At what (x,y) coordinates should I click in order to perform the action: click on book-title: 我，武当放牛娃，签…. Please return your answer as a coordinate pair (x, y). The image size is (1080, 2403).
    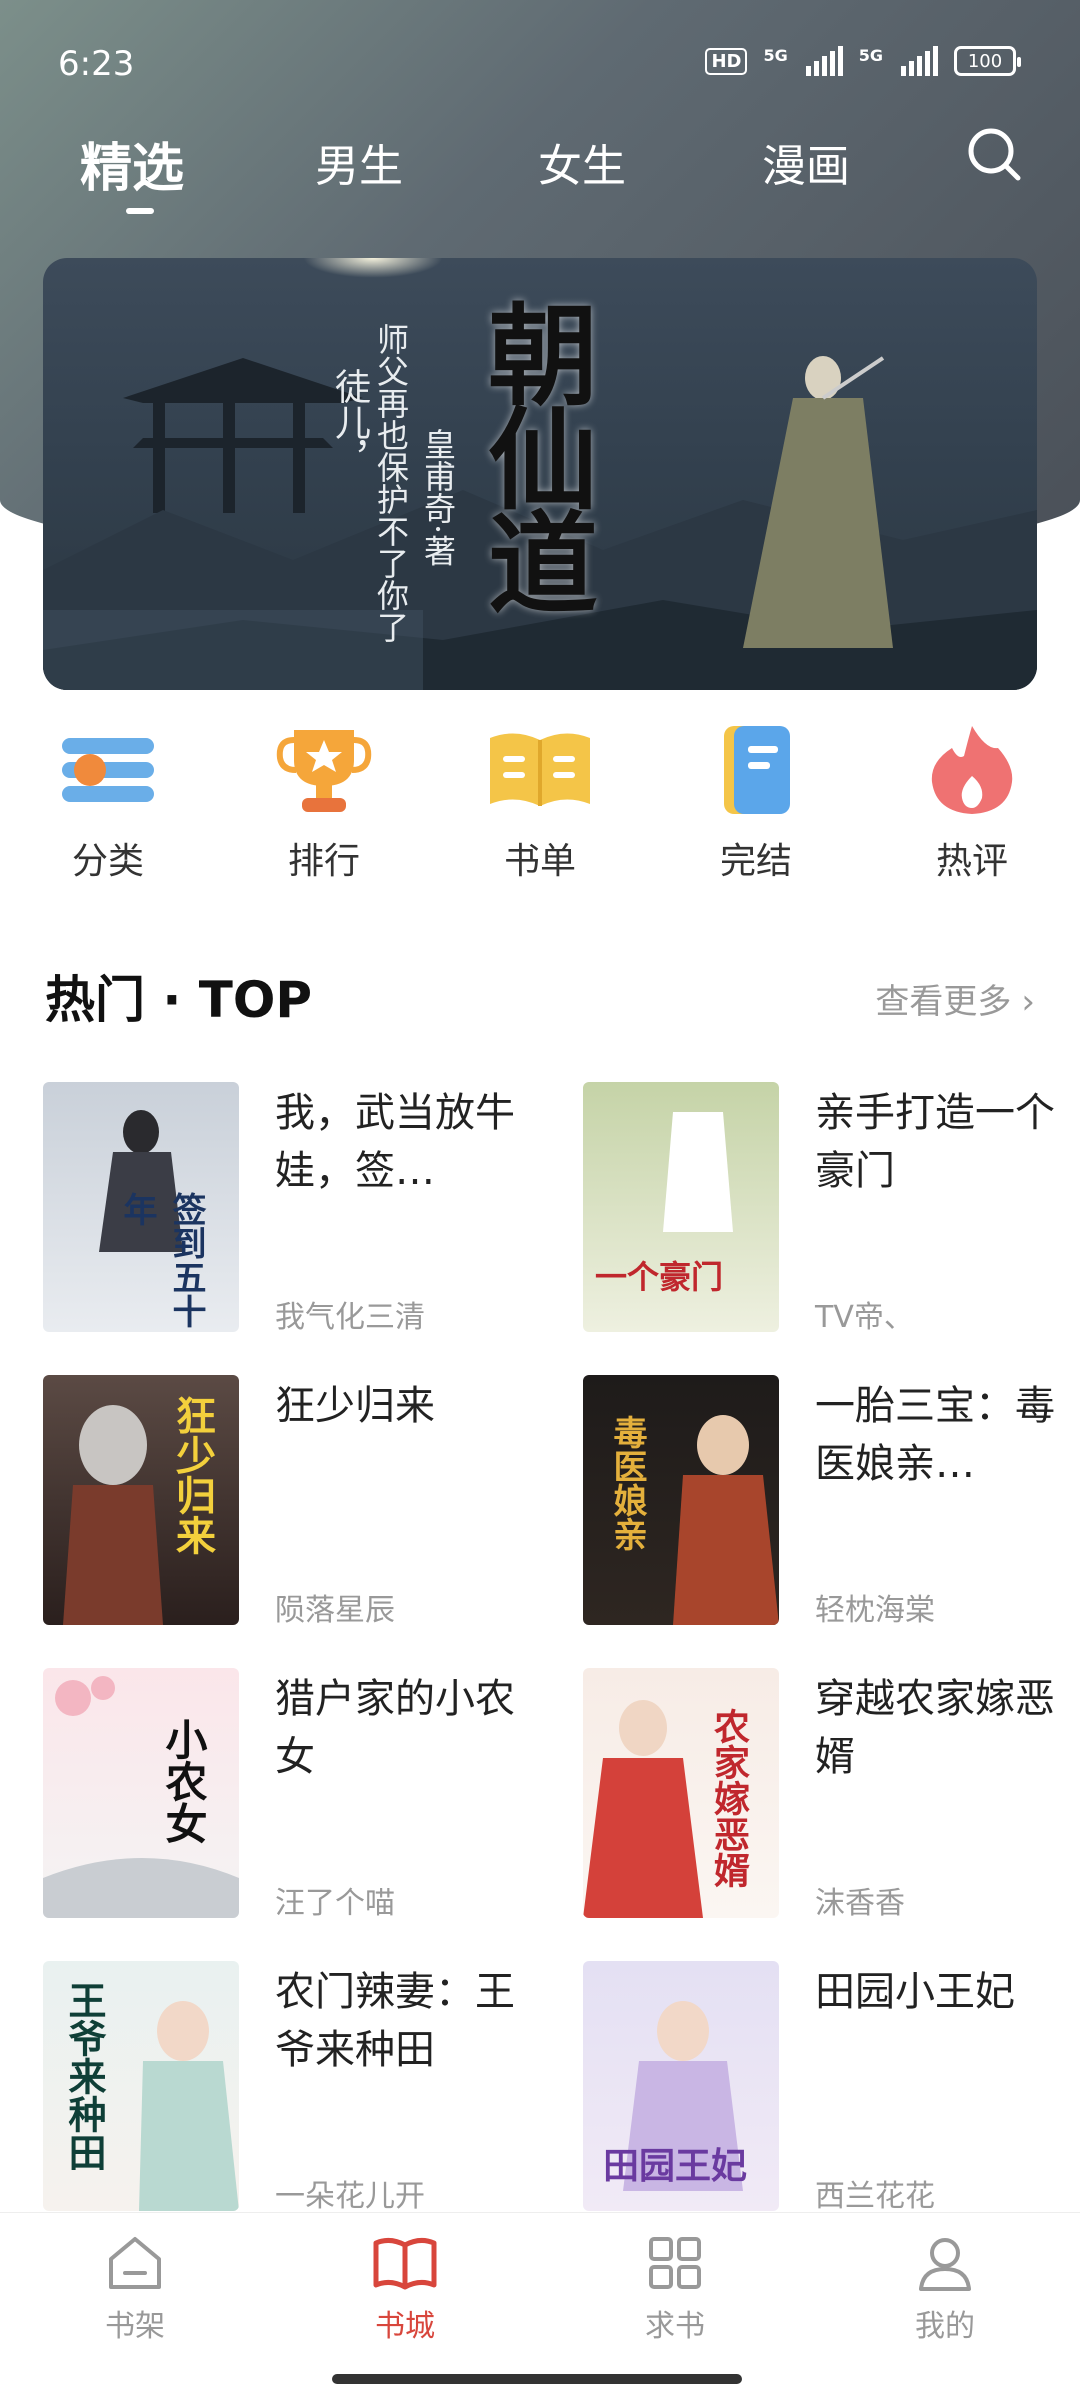
    Looking at the image, I should click on (395, 1142).